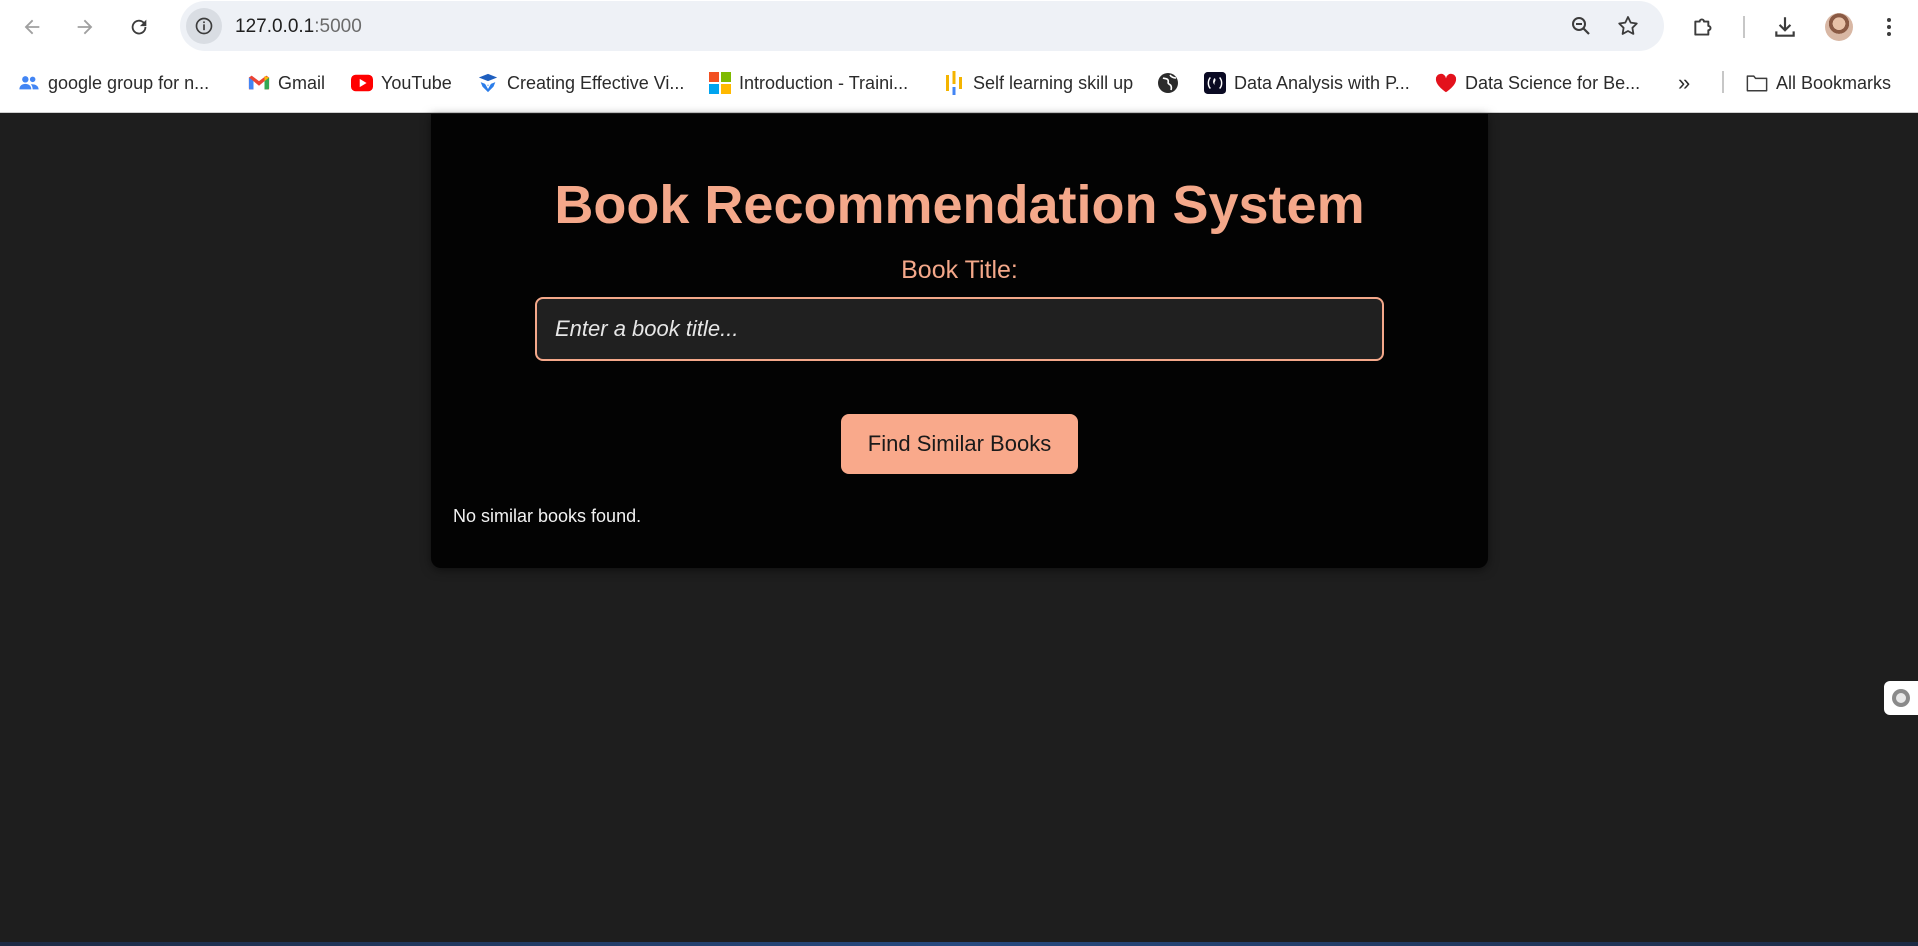 Image resolution: width=1918 pixels, height=946 pixels. What do you see at coordinates (922, 26) in the screenshot?
I see `address-bar: 127.0.0.1:5000` at bounding box center [922, 26].